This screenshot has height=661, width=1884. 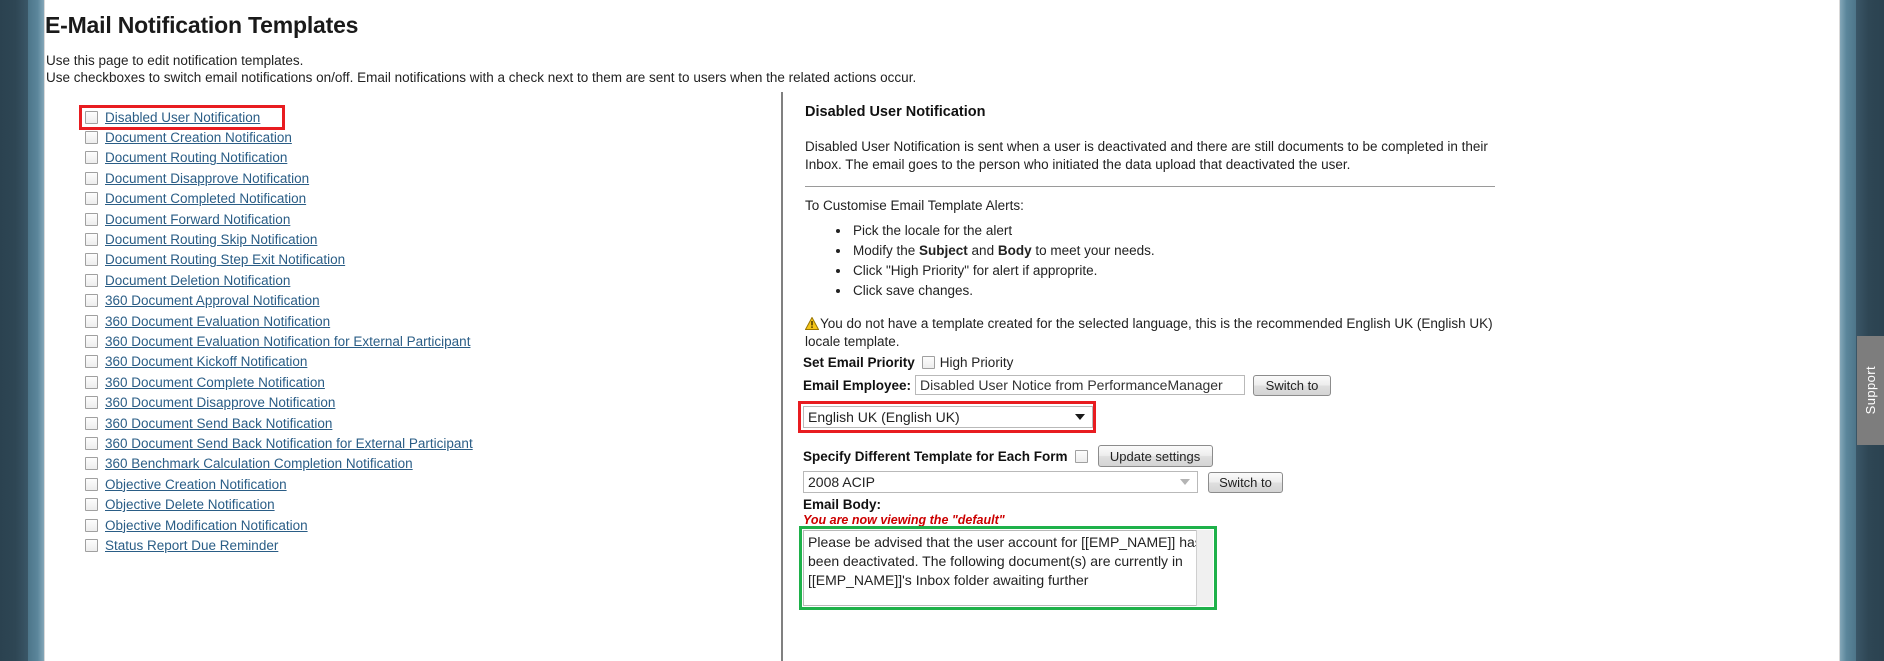 What do you see at coordinates (928, 362) in the screenshot?
I see `high-priority-checkbox` at bounding box center [928, 362].